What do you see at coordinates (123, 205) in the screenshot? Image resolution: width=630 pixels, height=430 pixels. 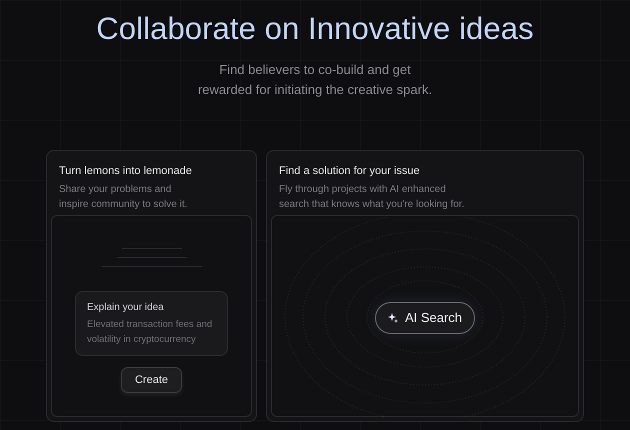 I see `card-description: inspire community to solve it.` at bounding box center [123, 205].